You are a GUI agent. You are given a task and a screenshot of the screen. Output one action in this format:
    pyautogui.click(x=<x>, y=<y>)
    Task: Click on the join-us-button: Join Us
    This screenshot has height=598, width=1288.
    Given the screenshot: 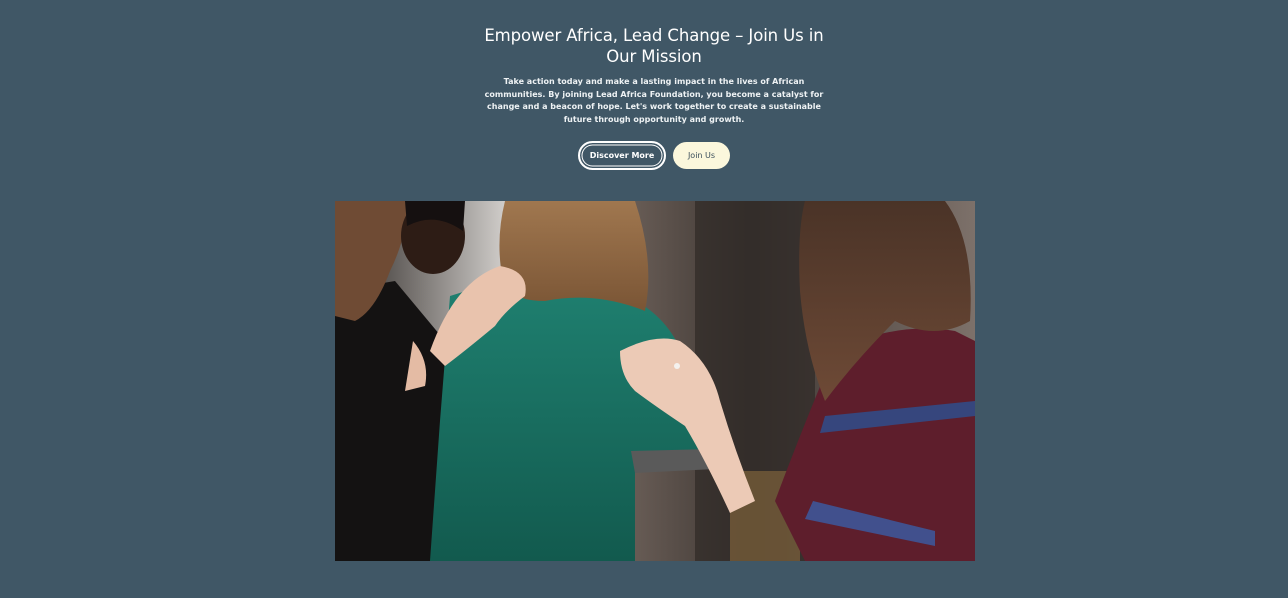 What is the action you would take?
    pyautogui.click(x=701, y=155)
    